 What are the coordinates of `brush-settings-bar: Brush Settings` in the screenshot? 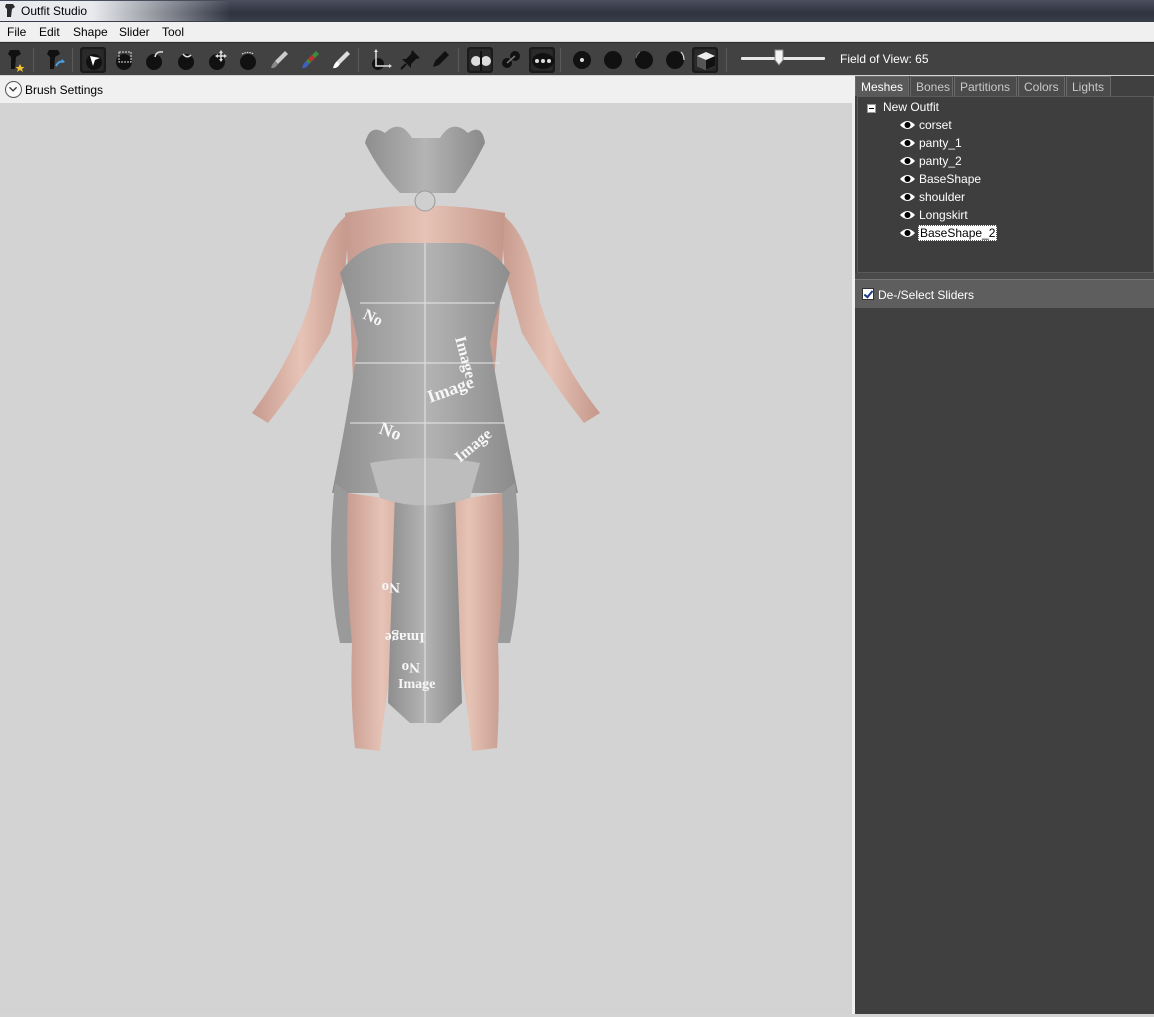 It's located at (426, 89).